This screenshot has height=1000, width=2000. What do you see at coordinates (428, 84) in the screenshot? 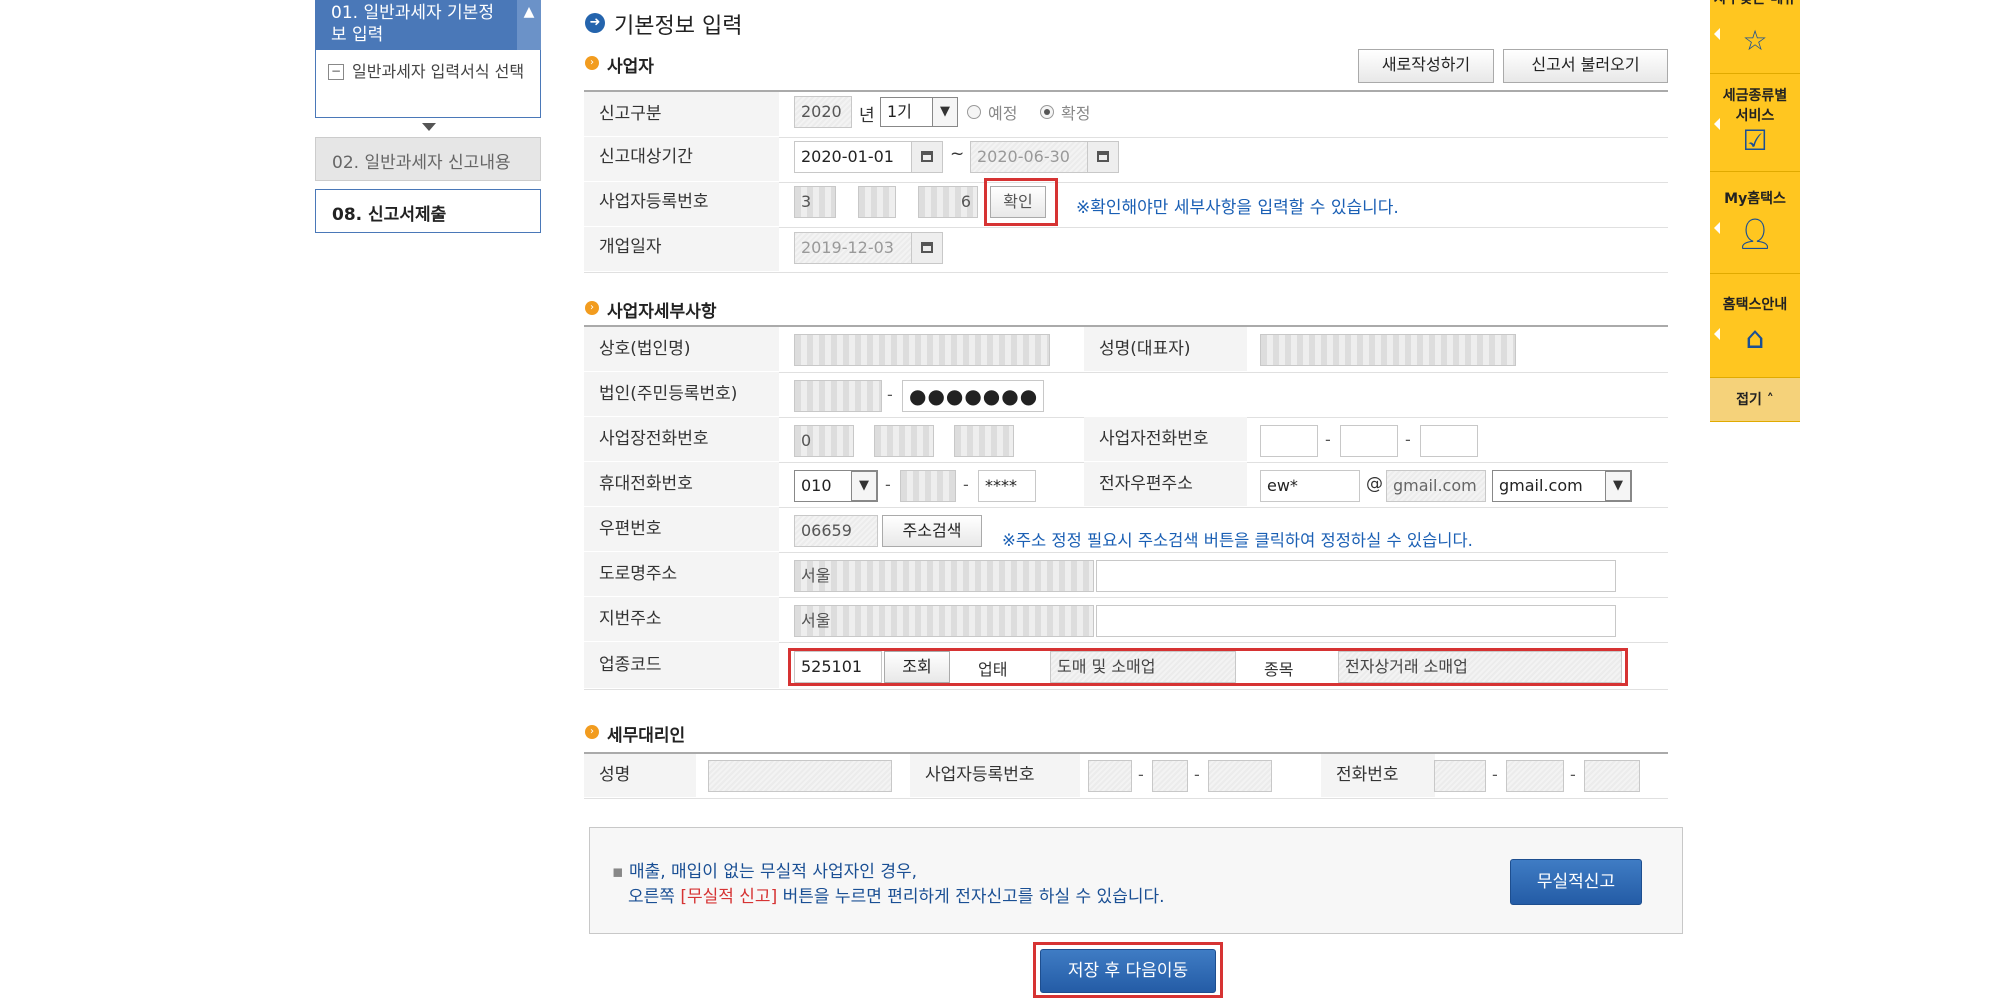
I see `sidebar-sub-item: − 일반과세자 입력서식 선택` at bounding box center [428, 84].